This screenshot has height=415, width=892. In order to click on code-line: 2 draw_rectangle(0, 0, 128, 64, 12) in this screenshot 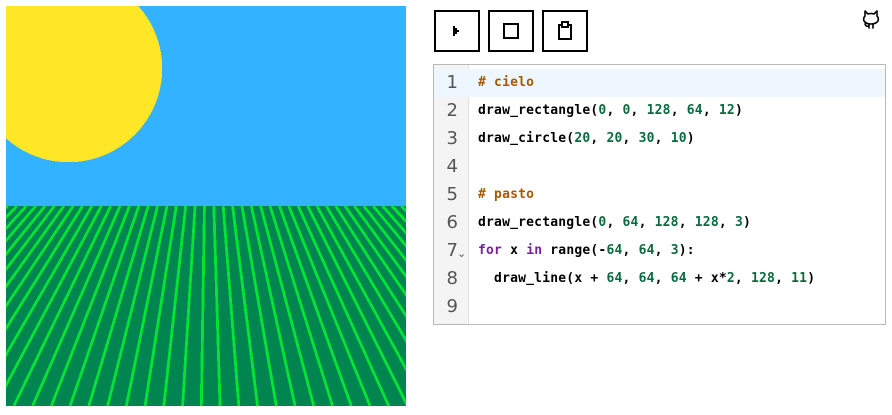, I will do `click(659, 111)`.